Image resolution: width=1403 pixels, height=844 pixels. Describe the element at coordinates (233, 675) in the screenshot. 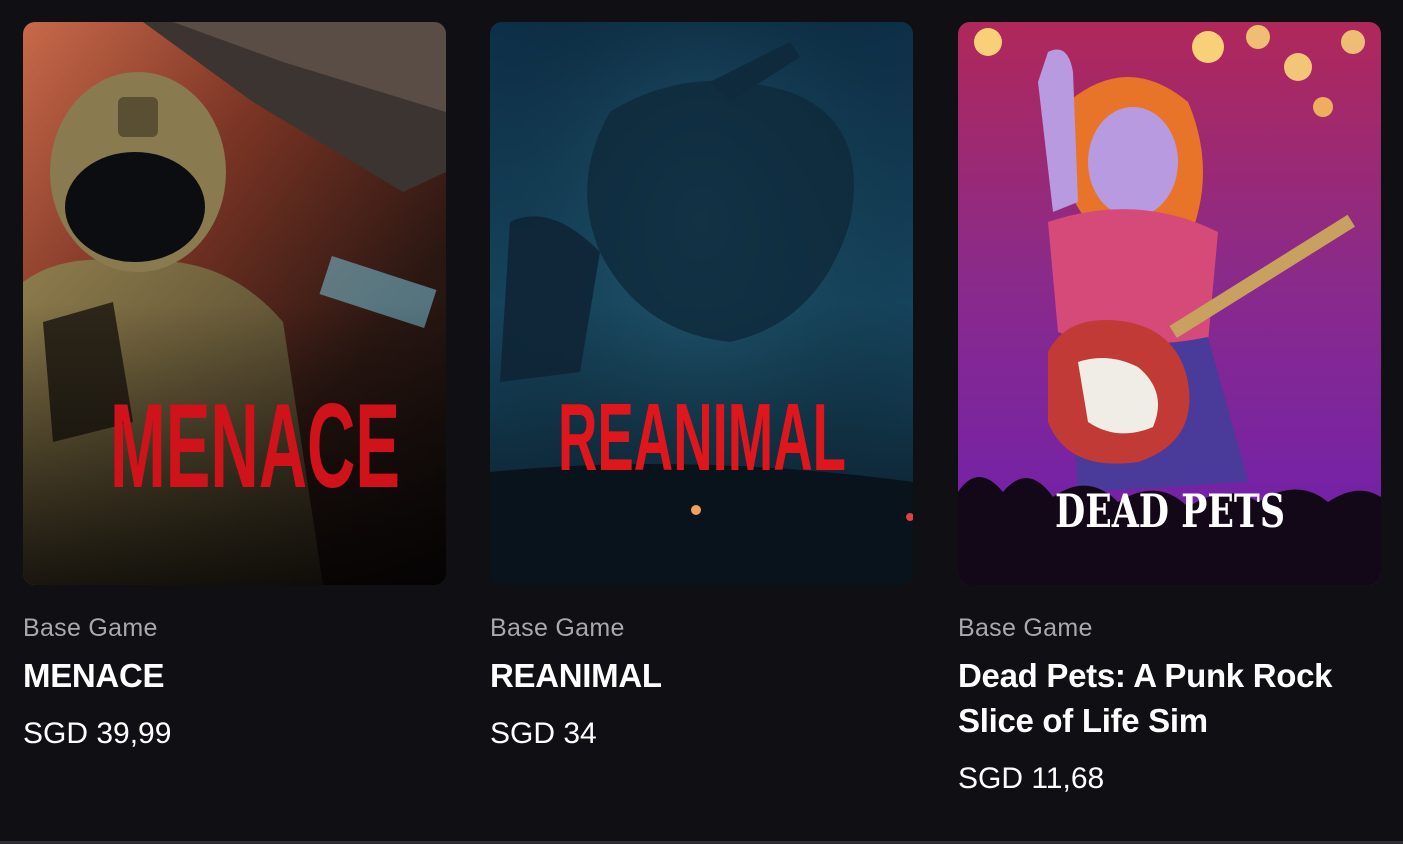

I see `product-title: MENACE` at that location.